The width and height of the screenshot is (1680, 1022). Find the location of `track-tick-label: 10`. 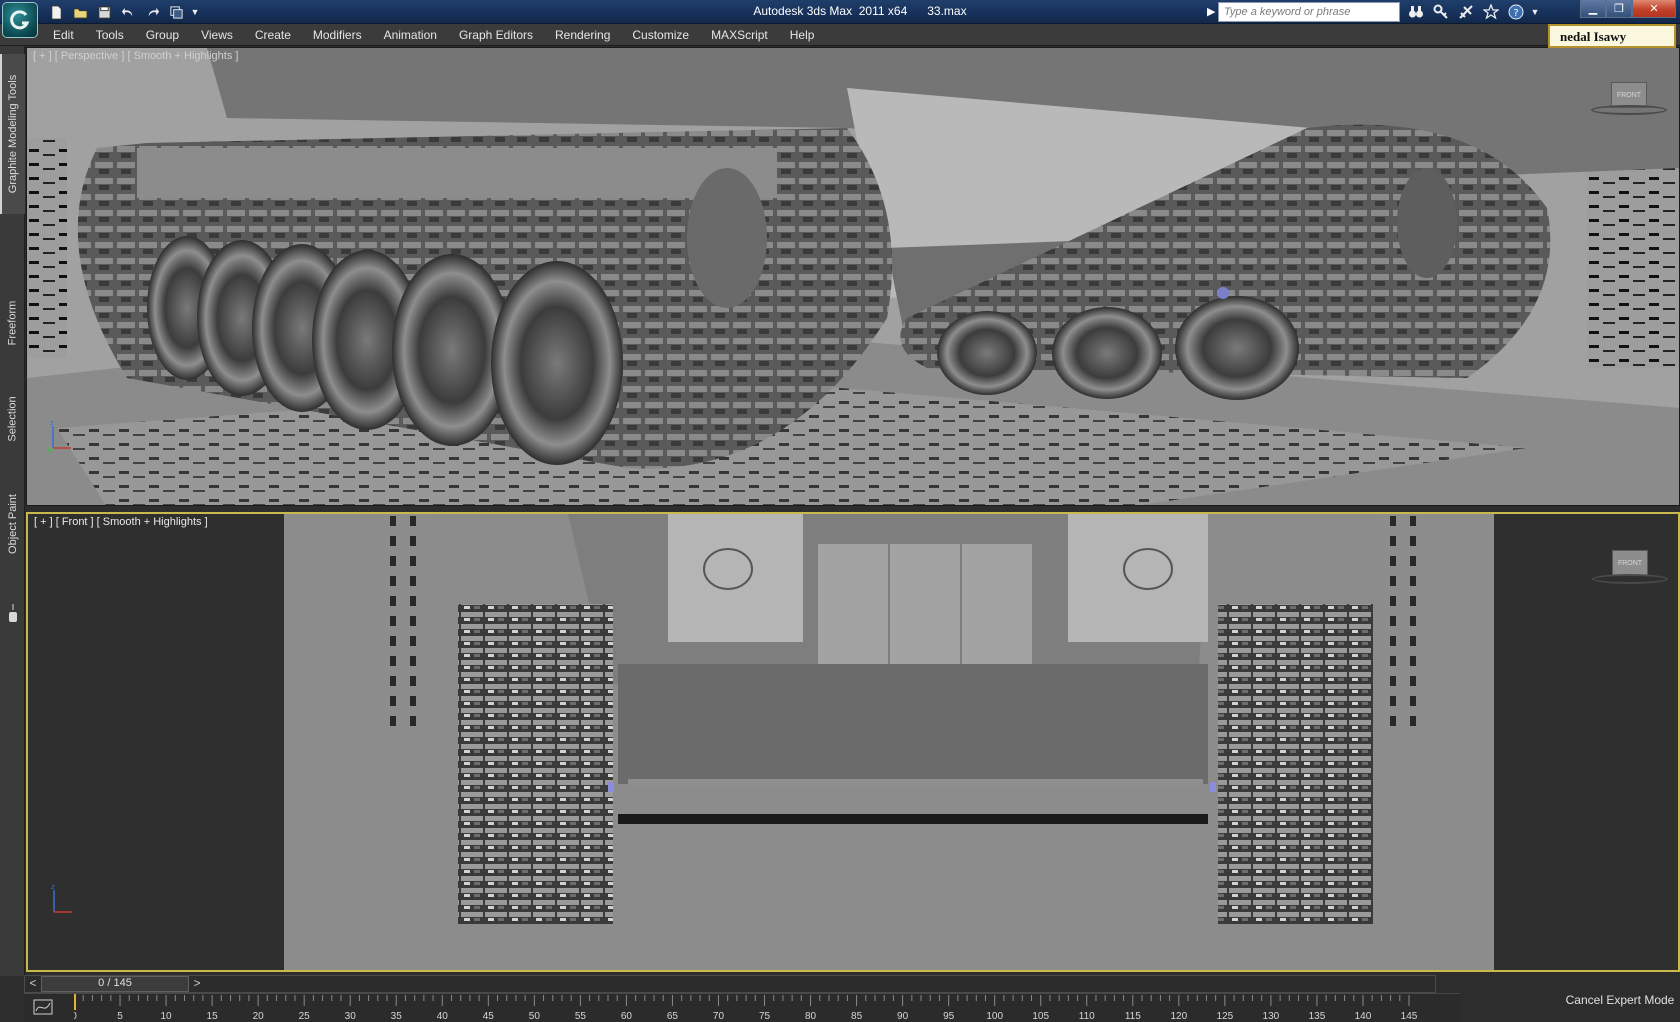

track-tick-label: 10 is located at coordinates (167, 1016).